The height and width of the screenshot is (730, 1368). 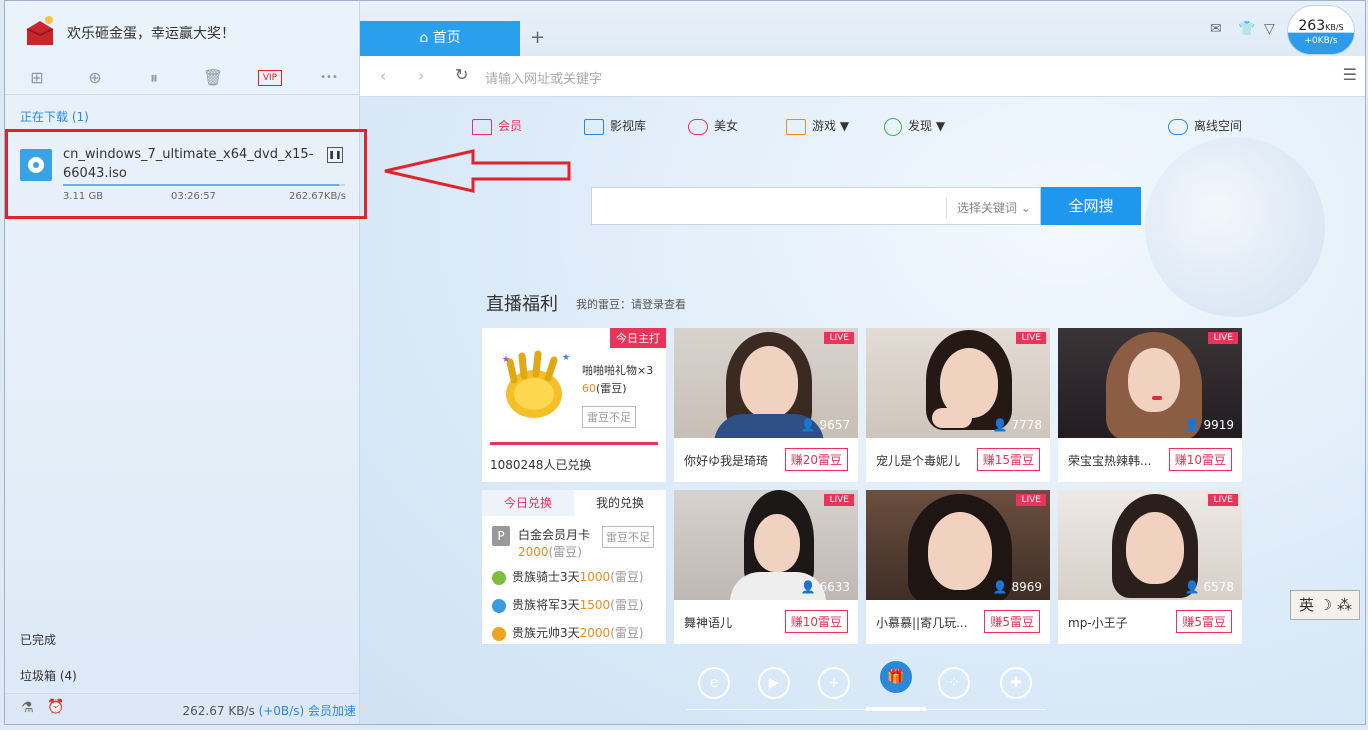 I want to click on exchange-count: 1080248人已兑换, so click(x=541, y=465).